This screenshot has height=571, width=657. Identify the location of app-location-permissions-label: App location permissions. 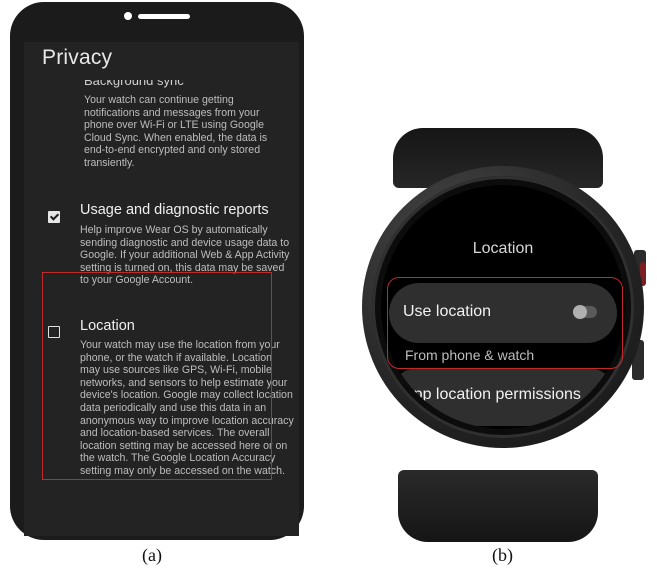
(492, 394).